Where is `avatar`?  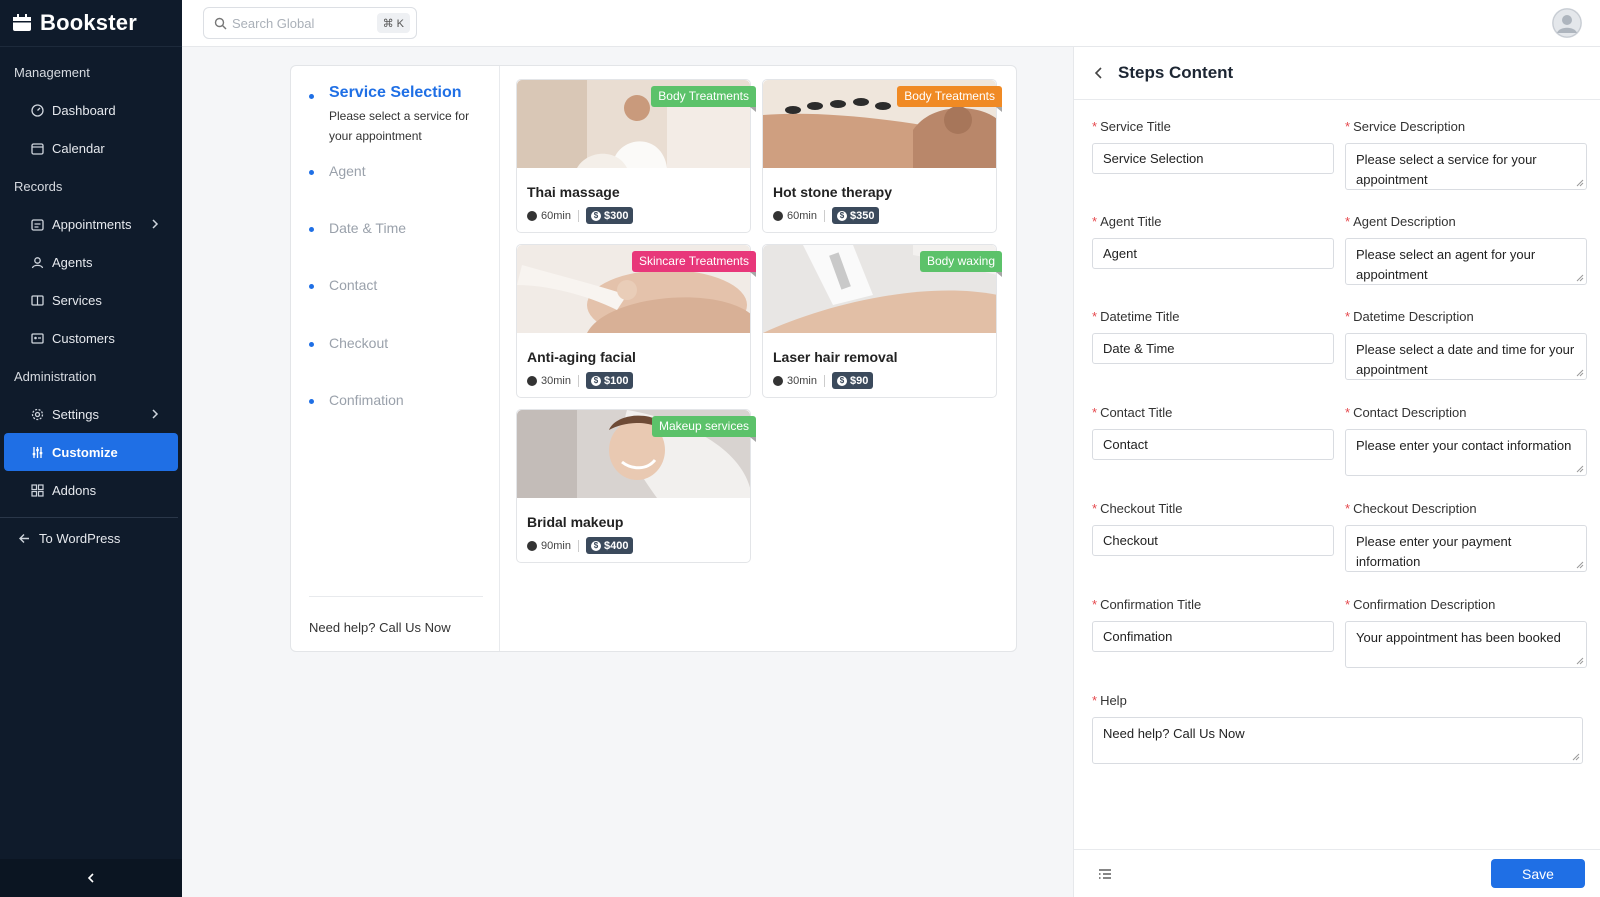
avatar is located at coordinates (1567, 23).